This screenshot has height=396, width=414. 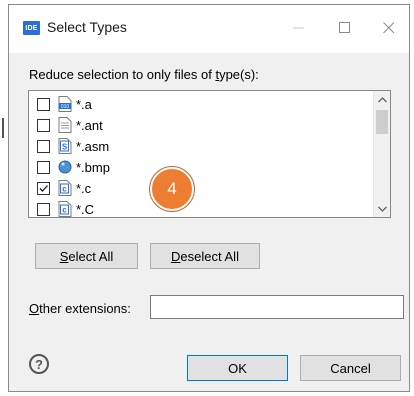 I want to click on cancel-button: Cancel, so click(x=350, y=368).